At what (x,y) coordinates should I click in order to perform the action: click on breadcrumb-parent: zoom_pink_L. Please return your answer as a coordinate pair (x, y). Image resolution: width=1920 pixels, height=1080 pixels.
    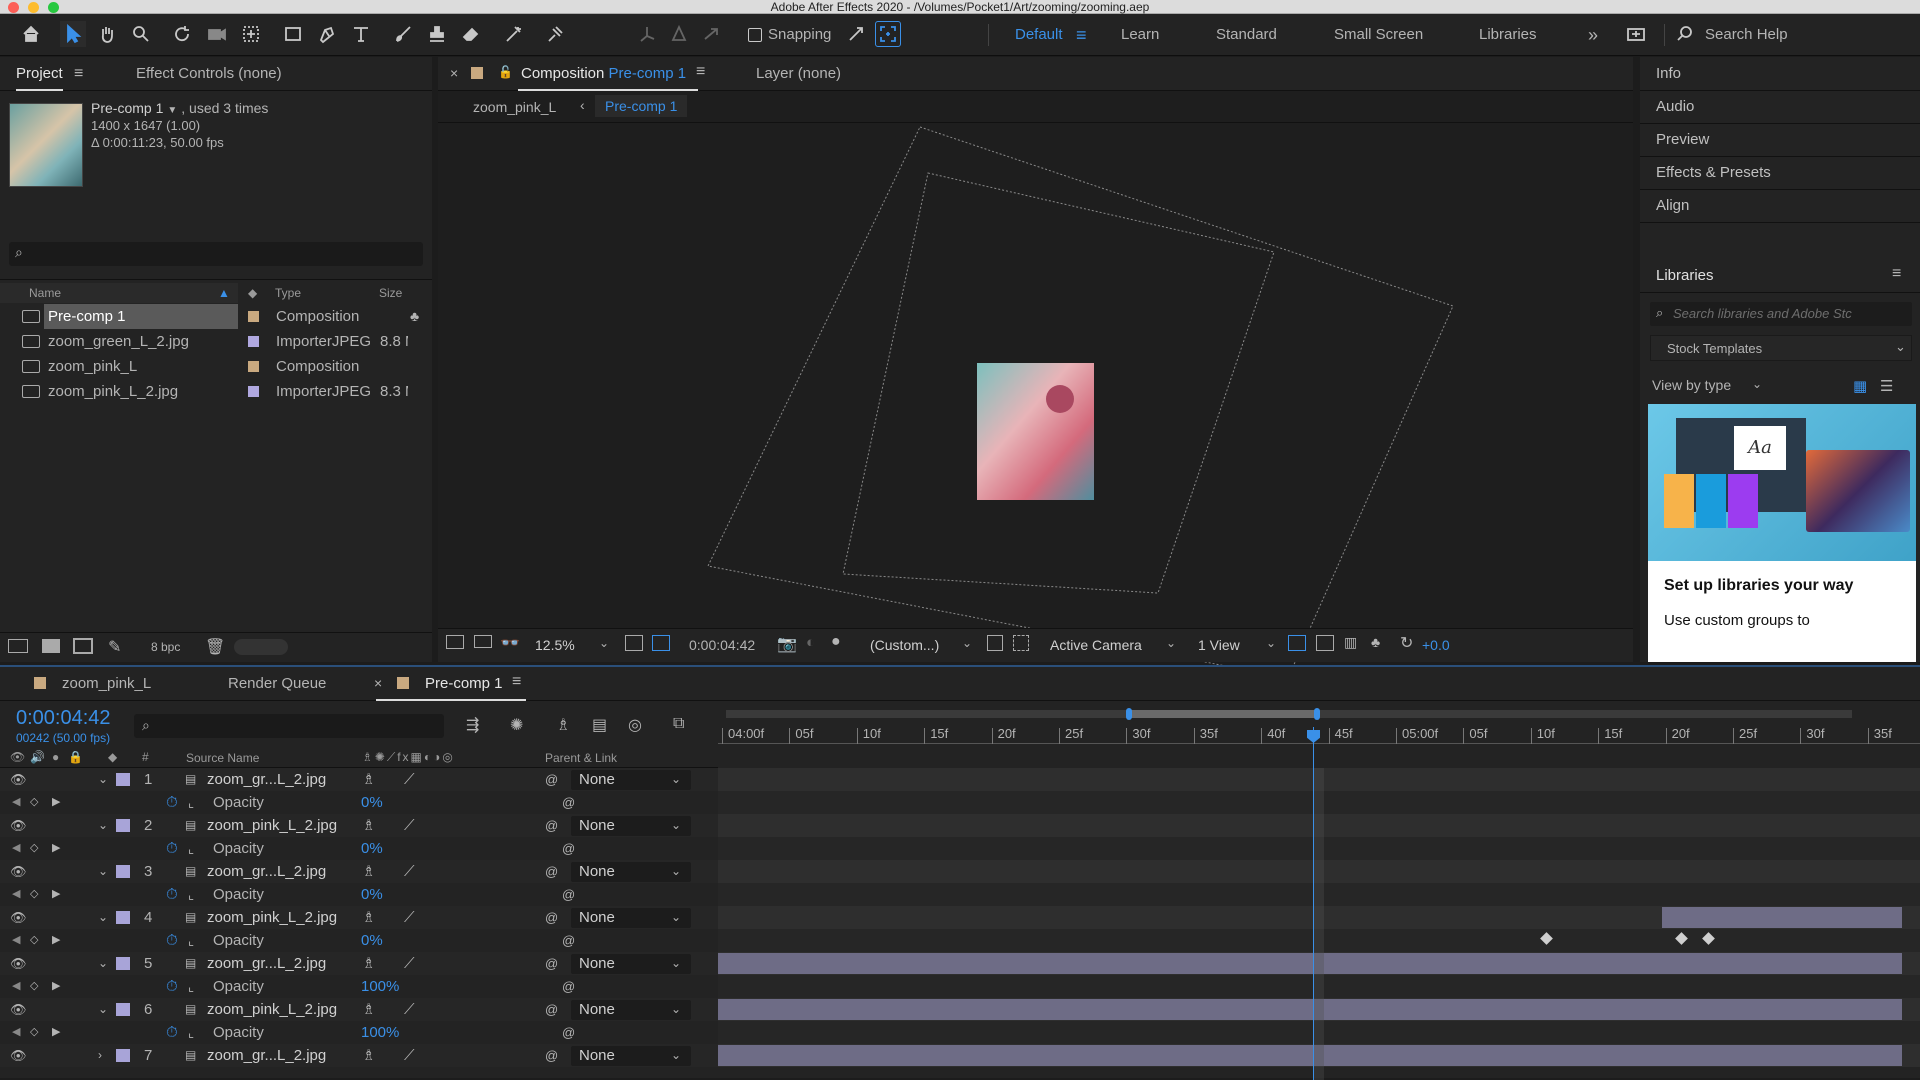
    Looking at the image, I should click on (514, 107).